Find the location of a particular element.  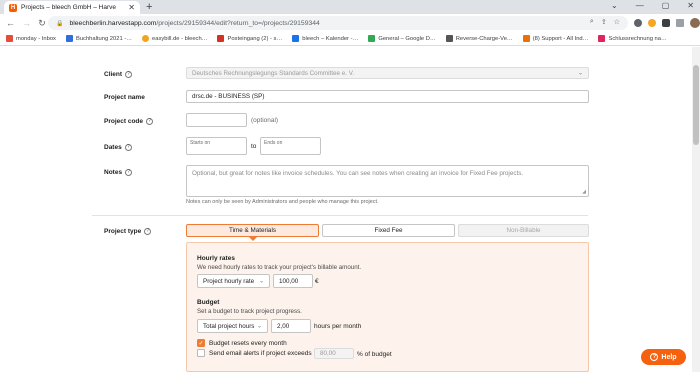

minimize-icon: — is located at coordinates (640, 5).